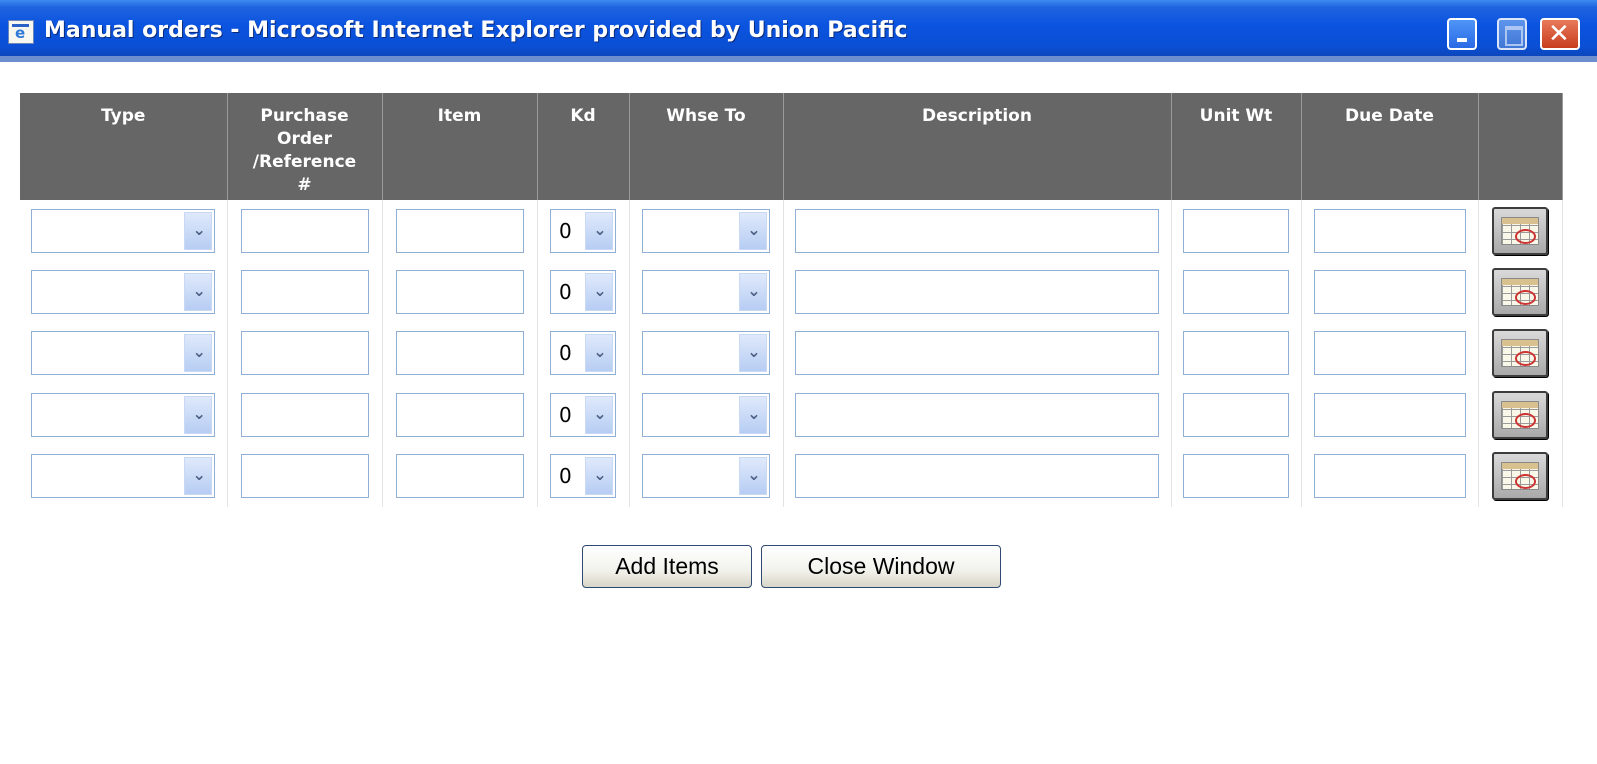  What do you see at coordinates (706, 146) in the screenshot?
I see `column-header-whse-to: Whse To` at bounding box center [706, 146].